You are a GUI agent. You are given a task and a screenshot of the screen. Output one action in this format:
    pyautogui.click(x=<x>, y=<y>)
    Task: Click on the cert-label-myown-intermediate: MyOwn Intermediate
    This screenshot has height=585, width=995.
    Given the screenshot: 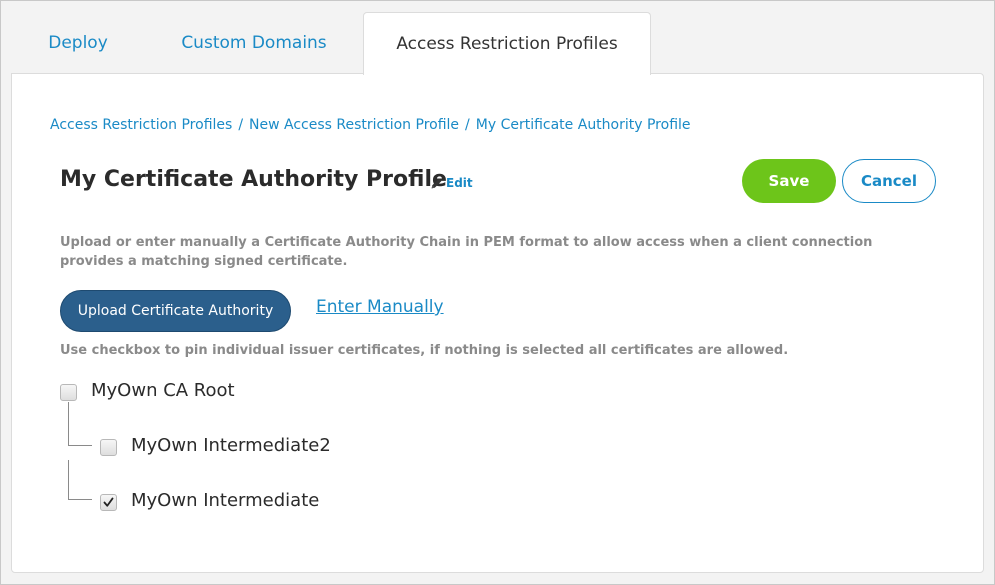 What is the action you would take?
    pyautogui.click(x=225, y=500)
    